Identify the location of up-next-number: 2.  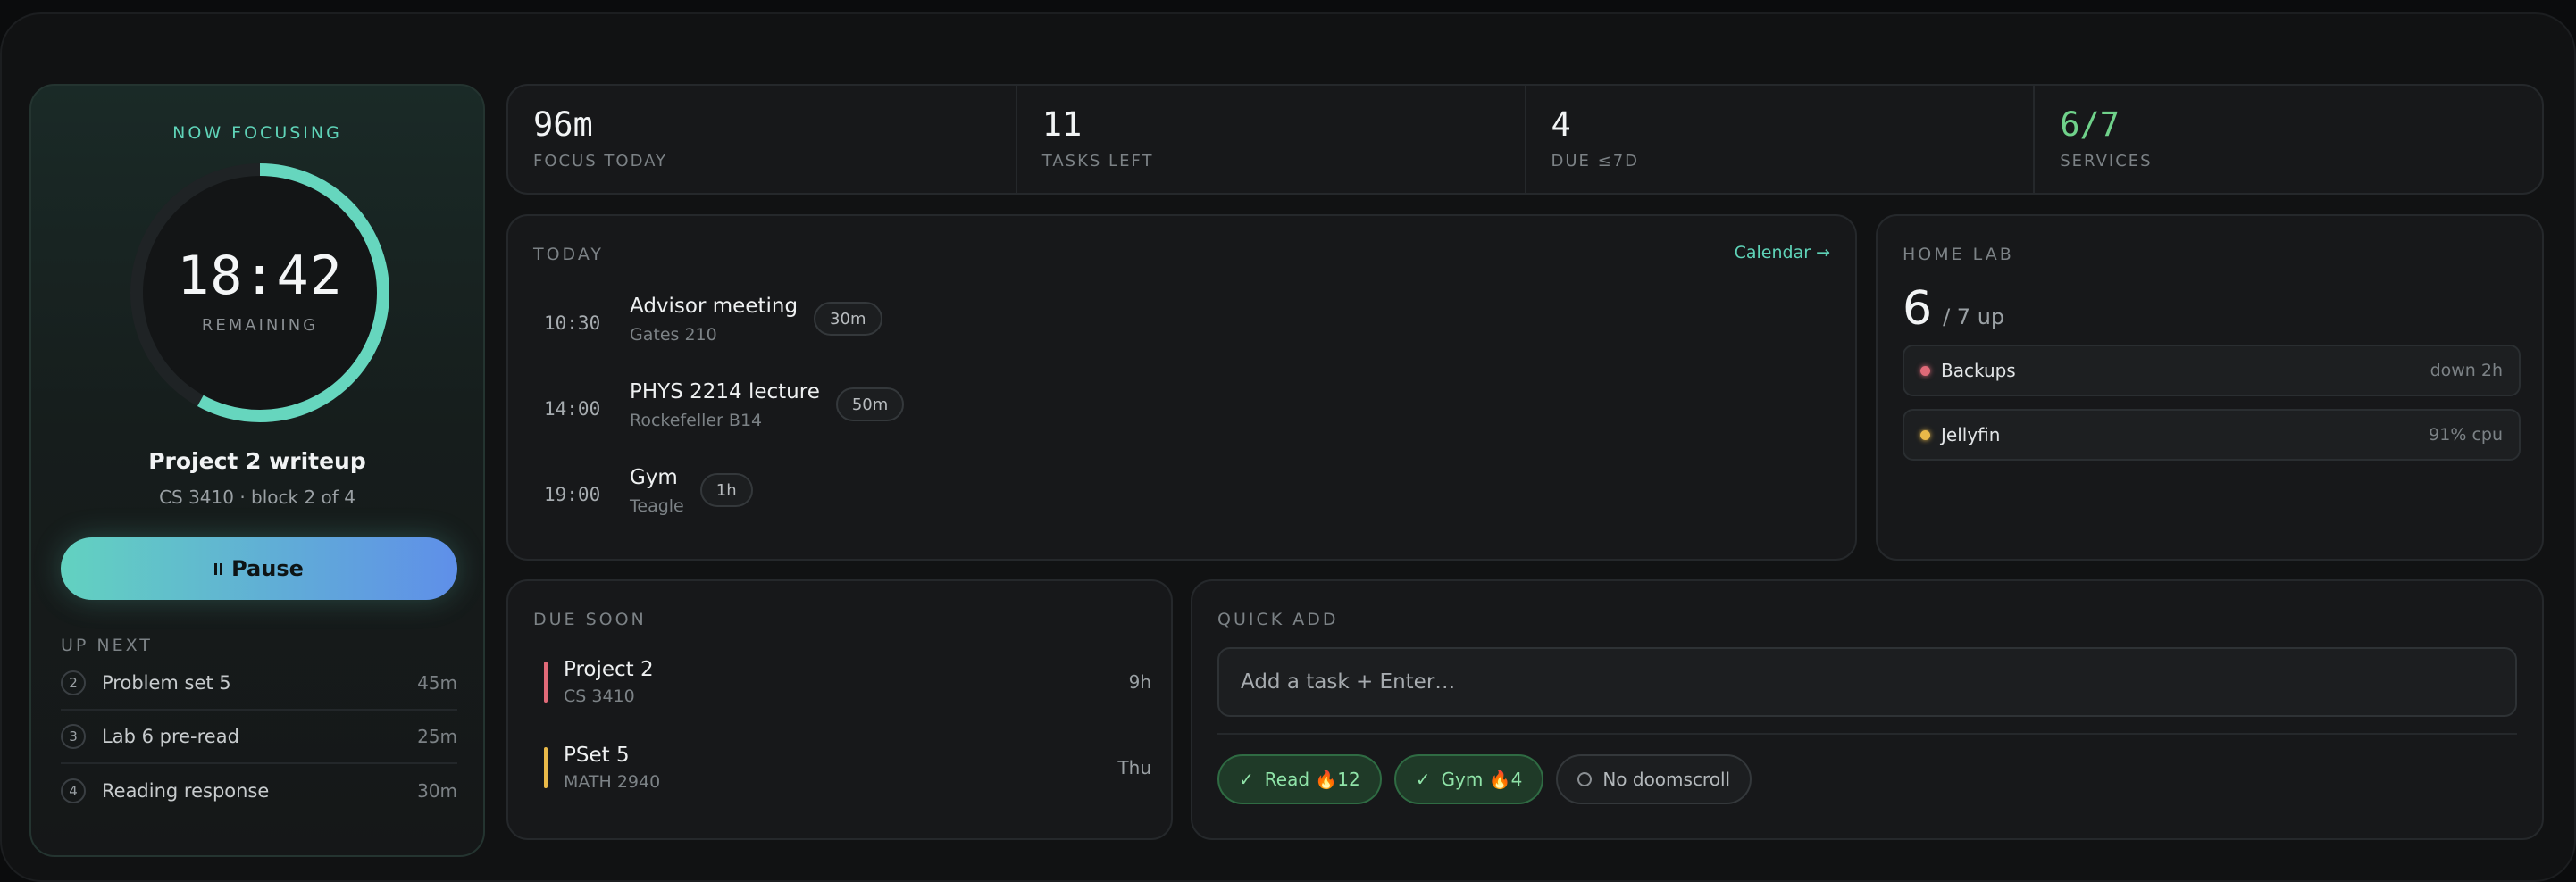
(74, 682).